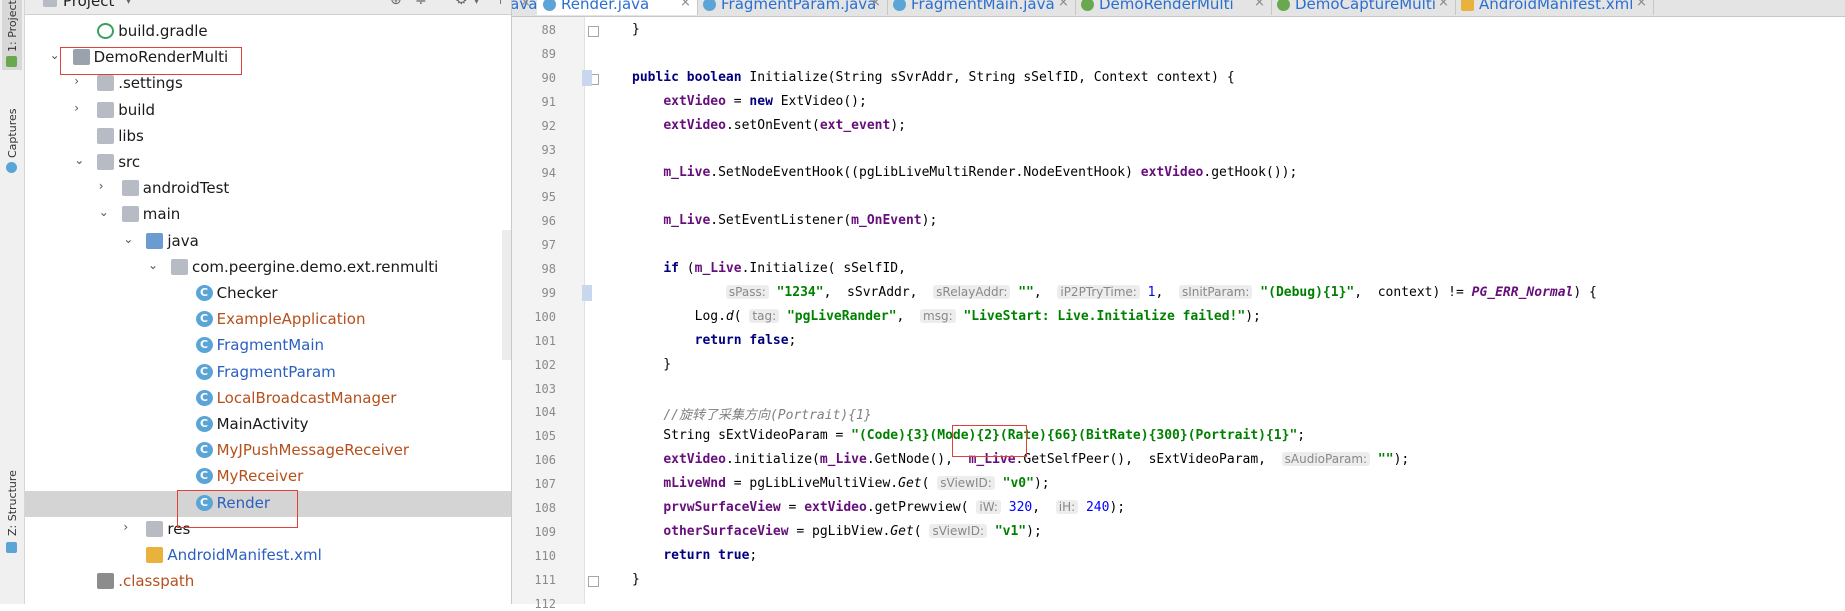  What do you see at coordinates (461, 4) in the screenshot?
I see `gear-icon: ⚙` at bounding box center [461, 4].